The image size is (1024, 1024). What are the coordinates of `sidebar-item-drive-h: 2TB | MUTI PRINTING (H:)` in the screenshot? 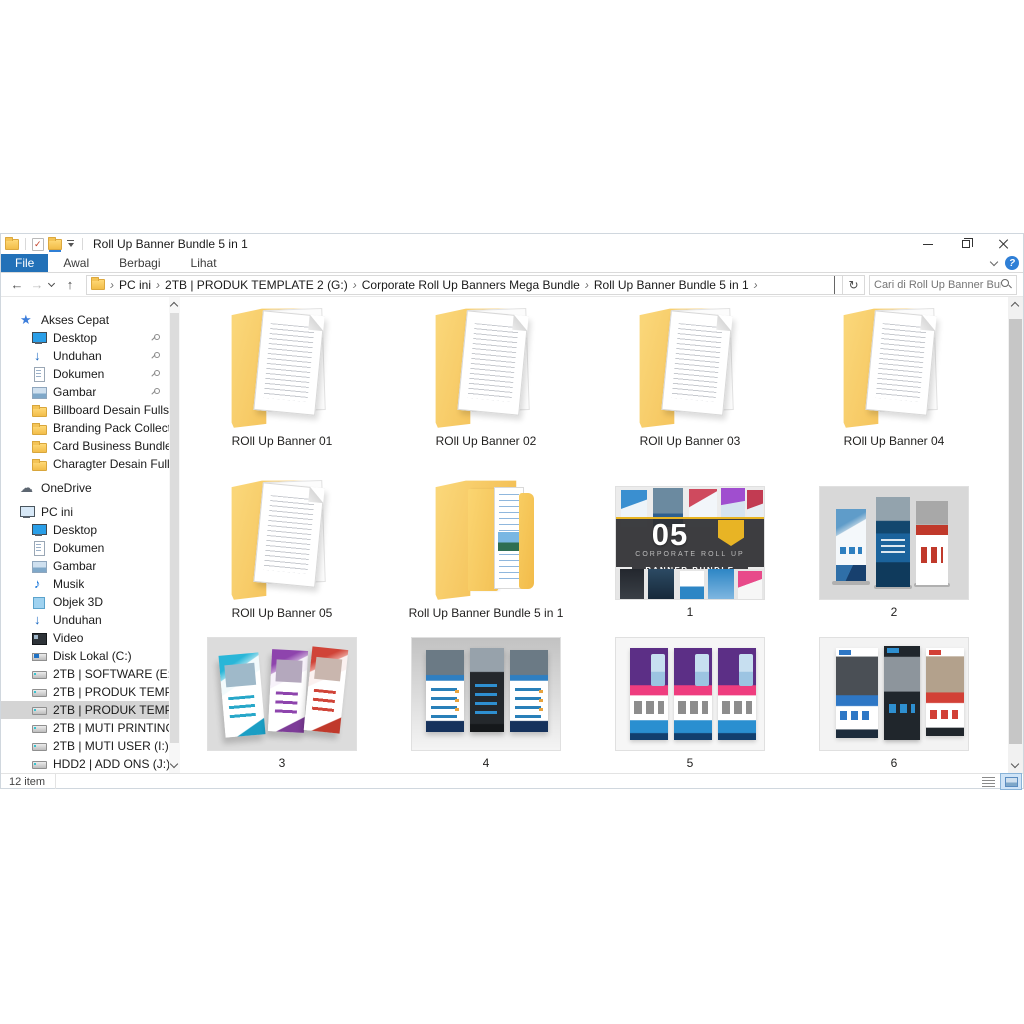 It's located at (85, 728).